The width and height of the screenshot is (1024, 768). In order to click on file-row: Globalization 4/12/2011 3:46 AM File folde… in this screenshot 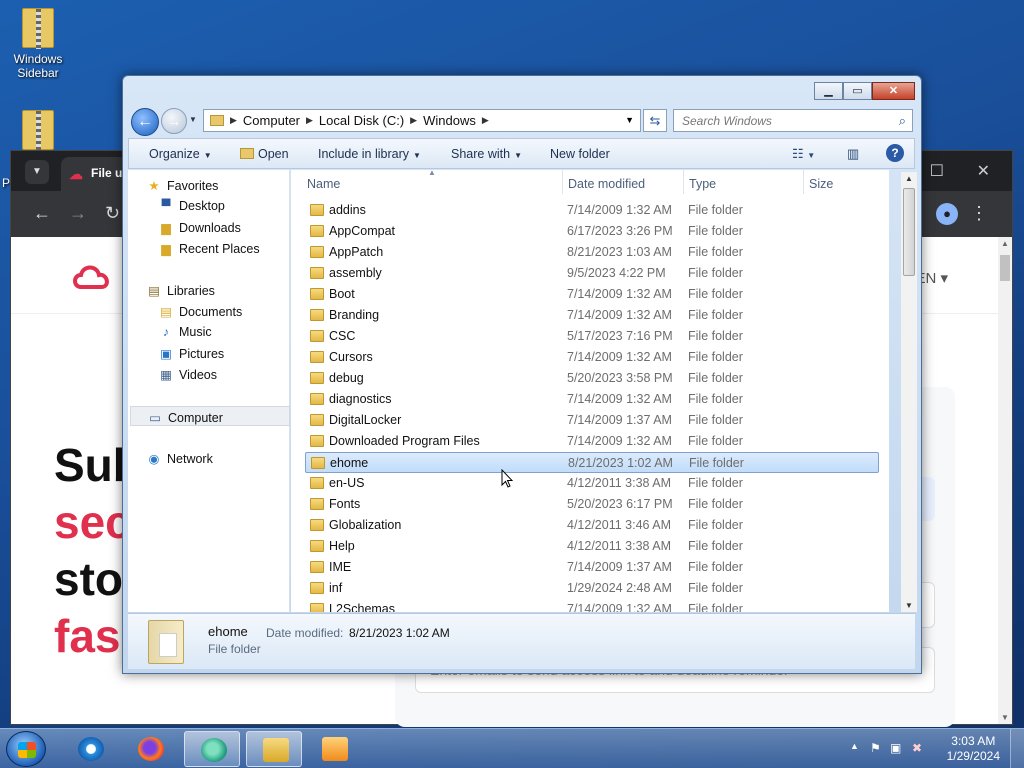, I will do `click(592, 525)`.